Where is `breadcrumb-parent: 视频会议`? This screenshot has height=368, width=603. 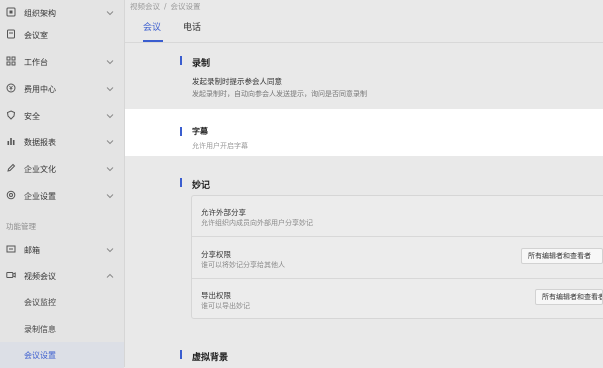
breadcrumb-parent: 视频会议 is located at coordinates (145, 6).